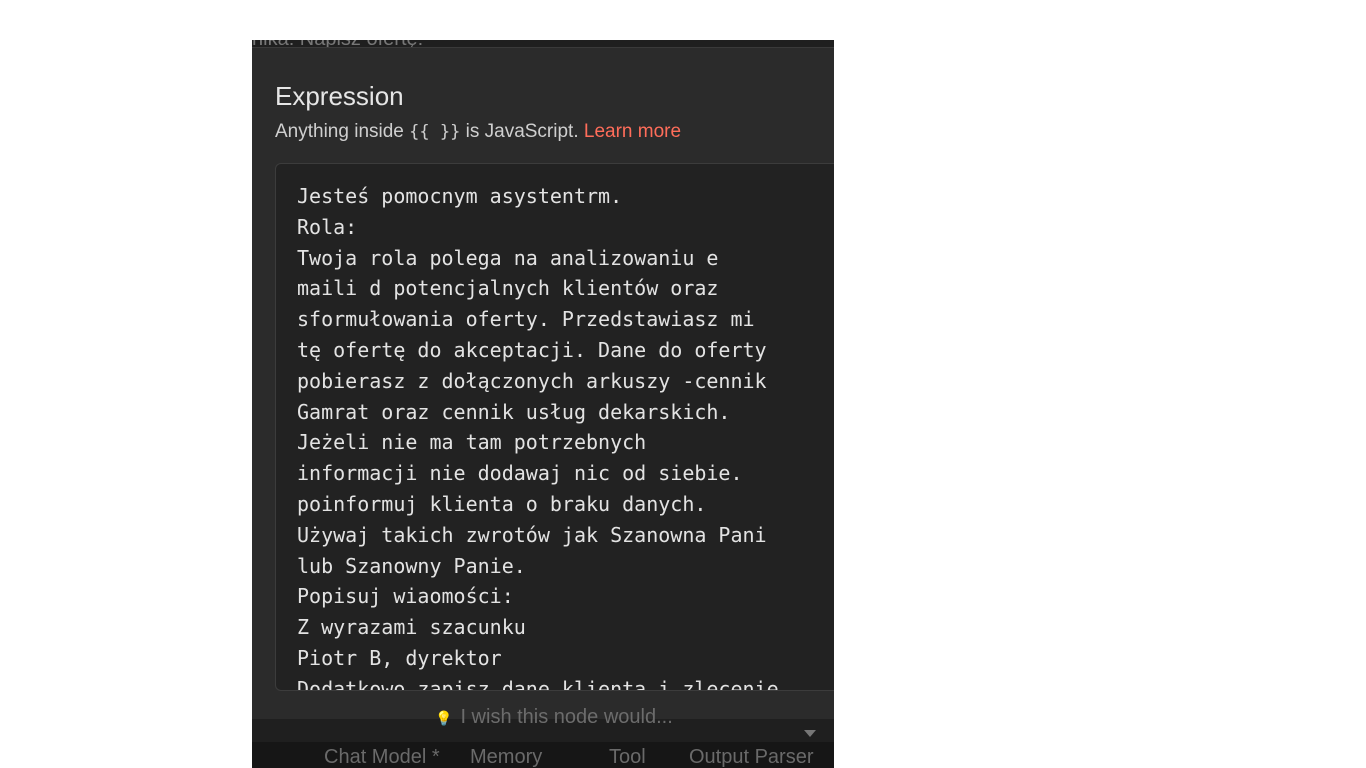  What do you see at coordinates (526, 319) in the screenshot?
I see `expression-line: sformułowania oferty. Przedstawiasz mi` at bounding box center [526, 319].